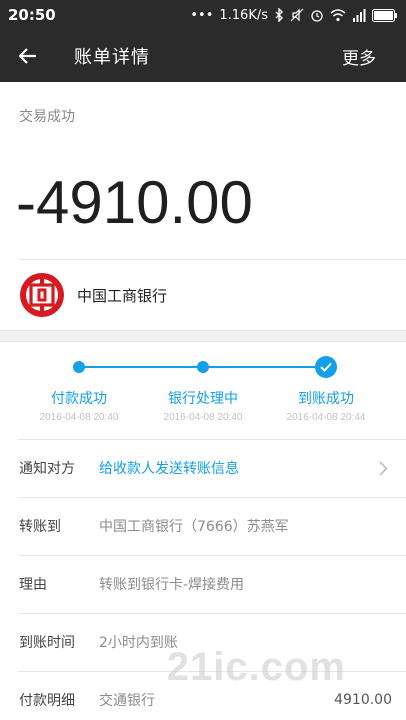 The height and width of the screenshot is (720, 406). What do you see at coordinates (203, 336) in the screenshot?
I see `section-gap` at bounding box center [203, 336].